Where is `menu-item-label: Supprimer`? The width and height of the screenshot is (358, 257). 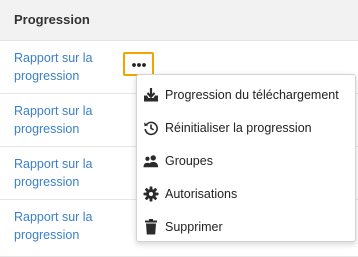
menu-item-label: Supprimer is located at coordinates (194, 227).